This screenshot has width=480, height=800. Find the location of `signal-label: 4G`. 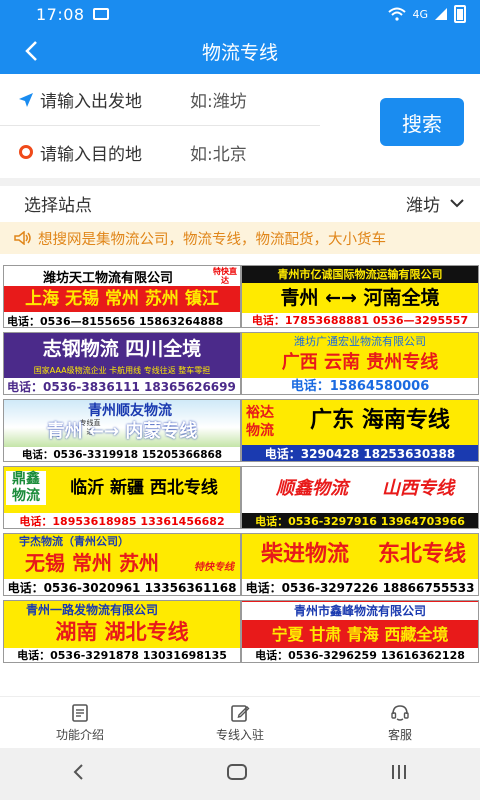

signal-label: 4G is located at coordinates (420, 14).